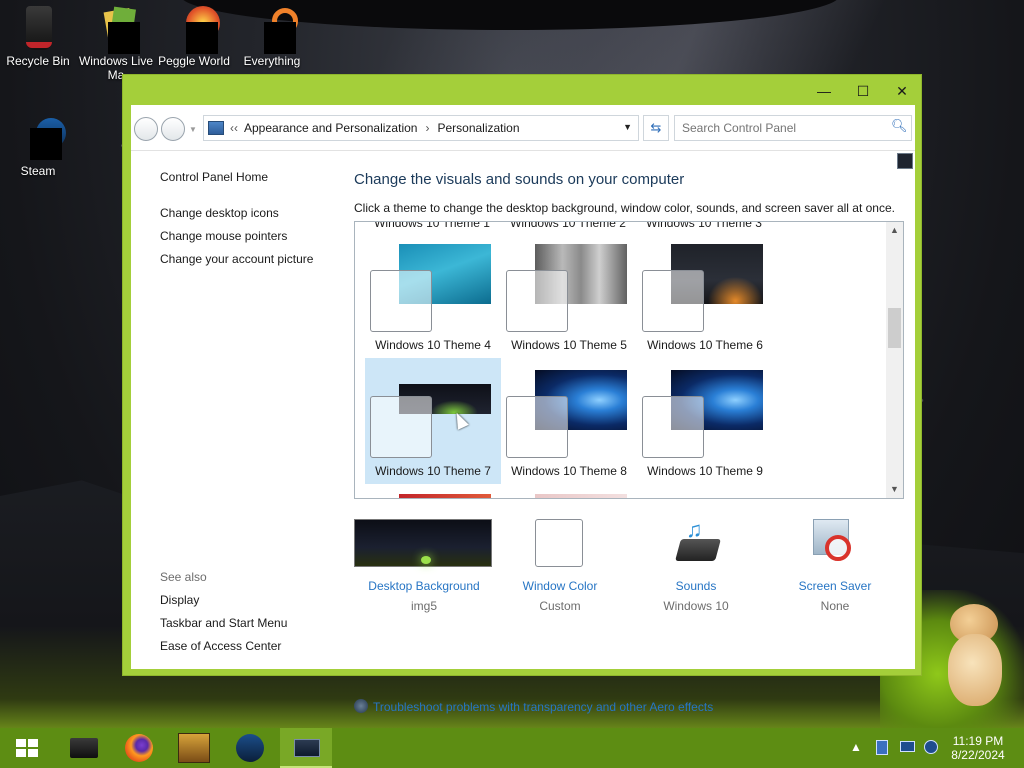 The image size is (1024, 768). I want to click on taskbar-start-menu-link: Taskbar and Start Menu, so click(223, 623).